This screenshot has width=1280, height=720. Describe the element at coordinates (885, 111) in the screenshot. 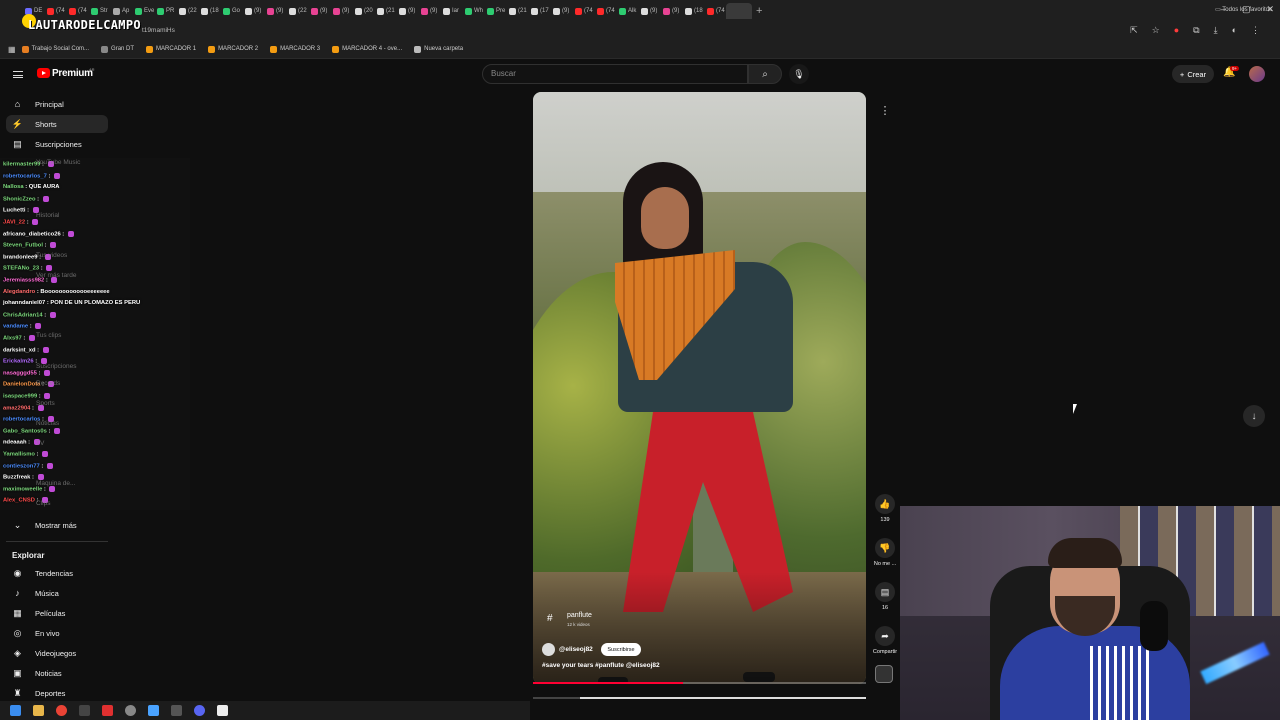

I see `more-options-icon: ⋮` at that location.